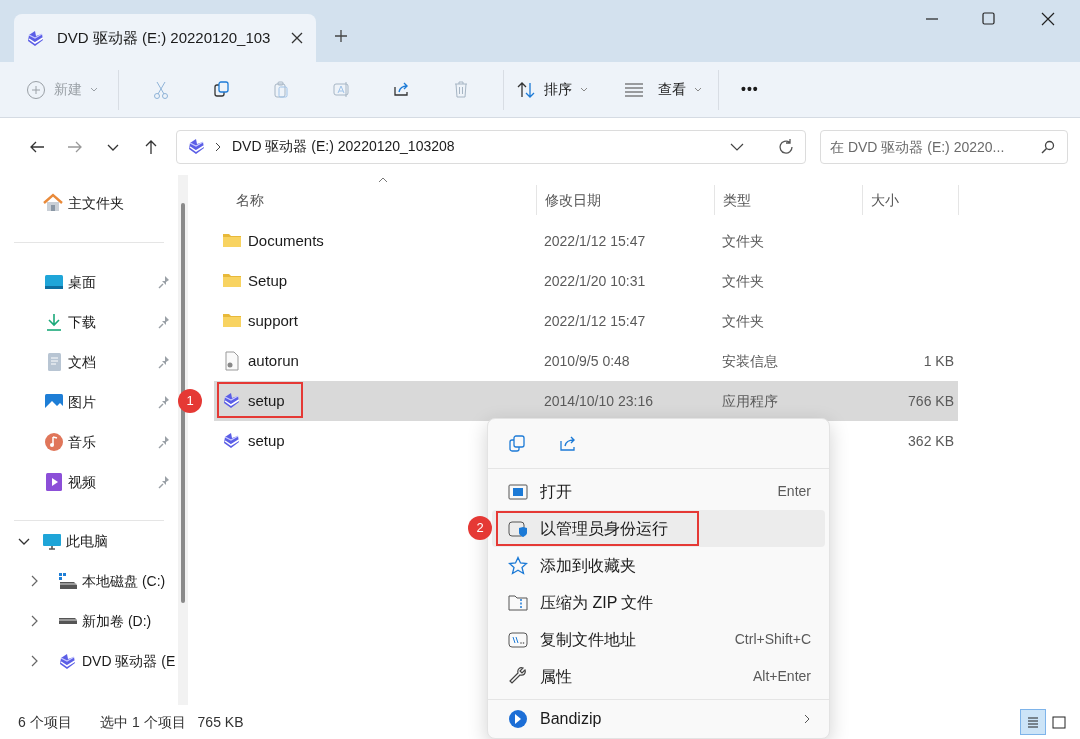  What do you see at coordinates (663, 89) in the screenshot?
I see `view-button: 查看` at bounding box center [663, 89].